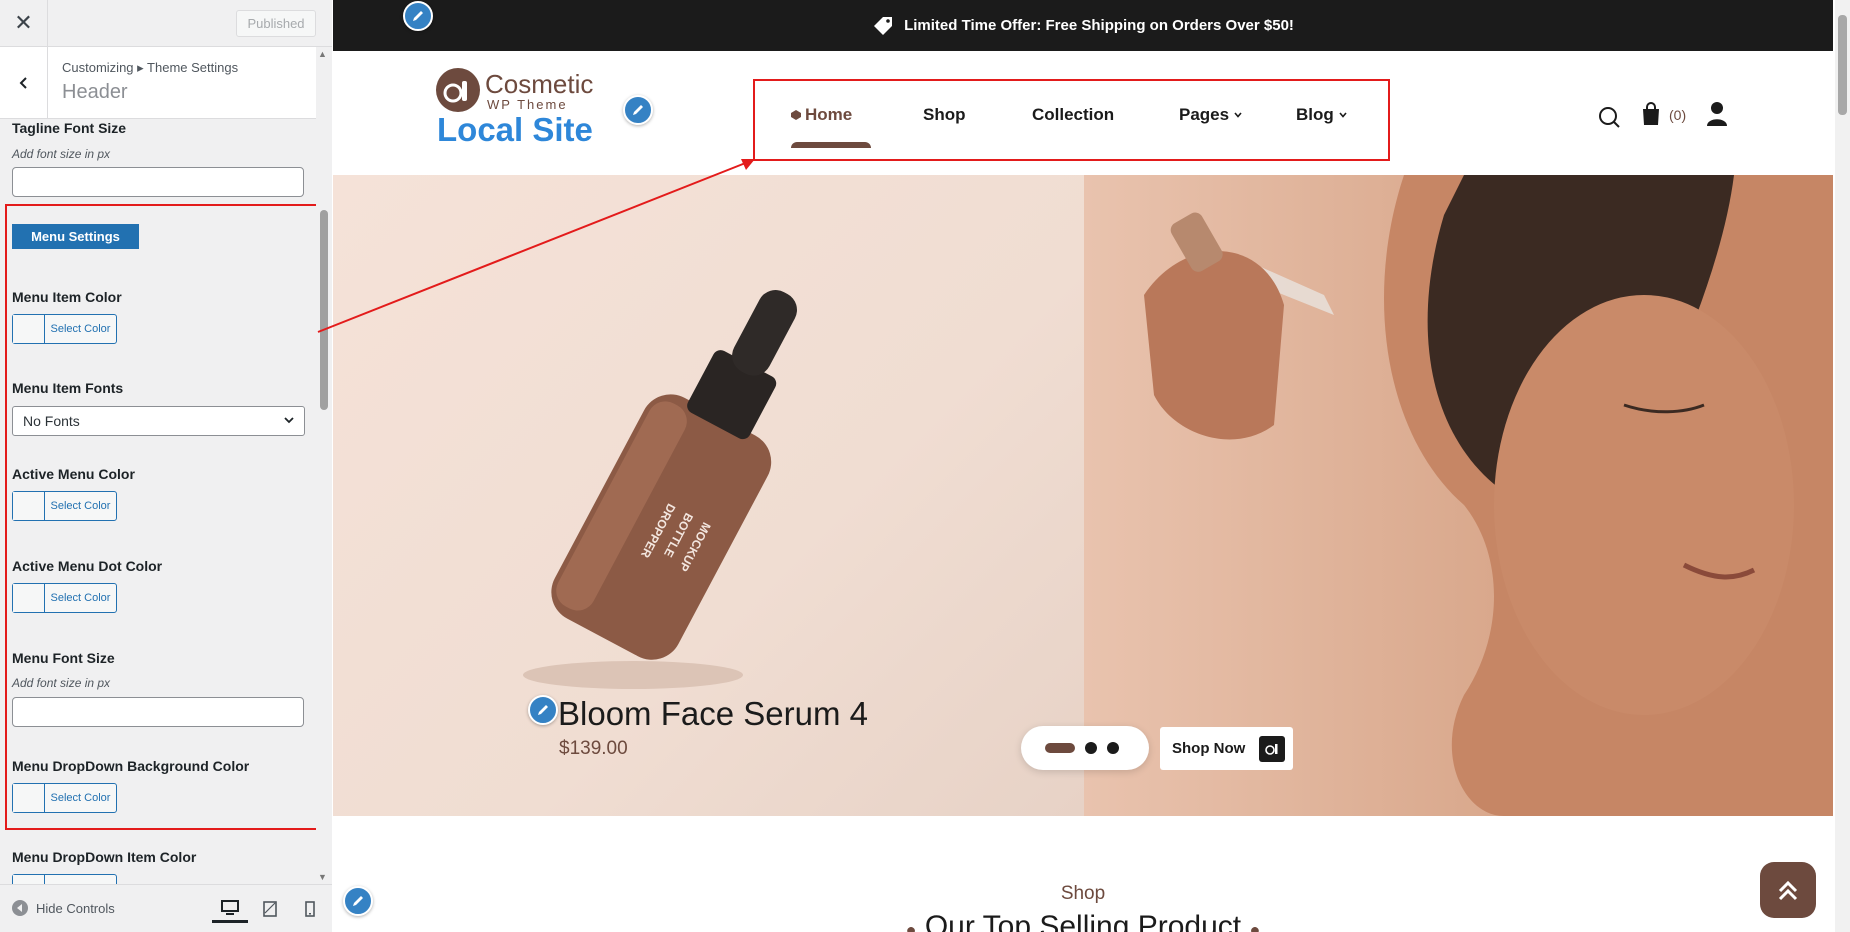 The image size is (1850, 932). What do you see at coordinates (539, 84) in the screenshot?
I see `logo-title: Cosmetic` at bounding box center [539, 84].